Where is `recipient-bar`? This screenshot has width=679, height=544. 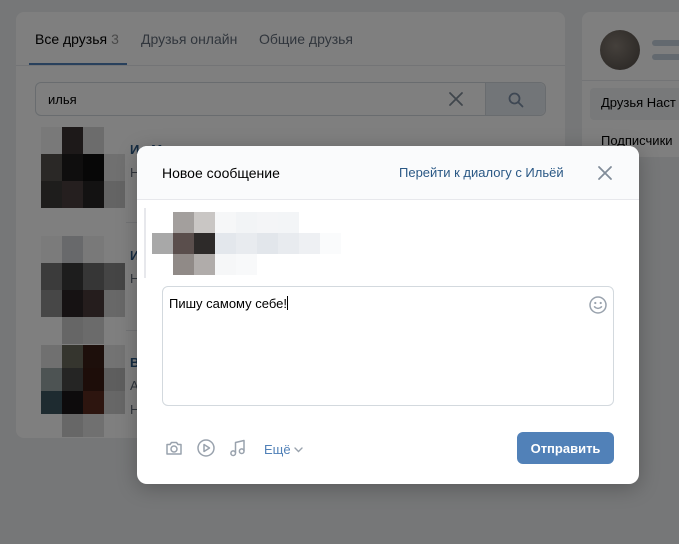
recipient-bar is located at coordinates (145, 243).